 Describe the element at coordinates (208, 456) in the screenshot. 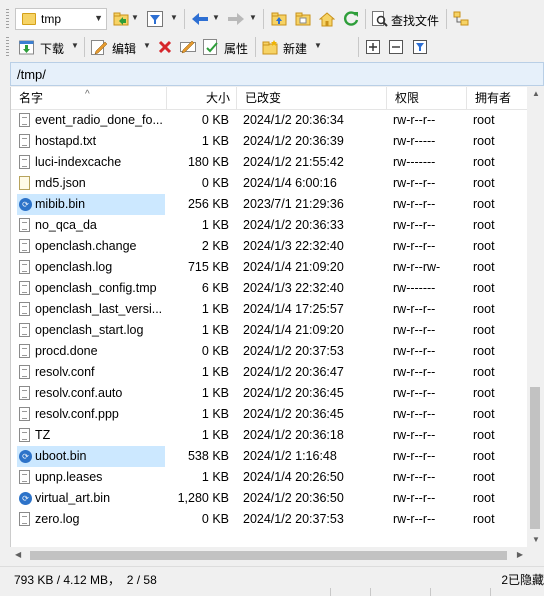

I see `file-size: 538 KB` at that location.